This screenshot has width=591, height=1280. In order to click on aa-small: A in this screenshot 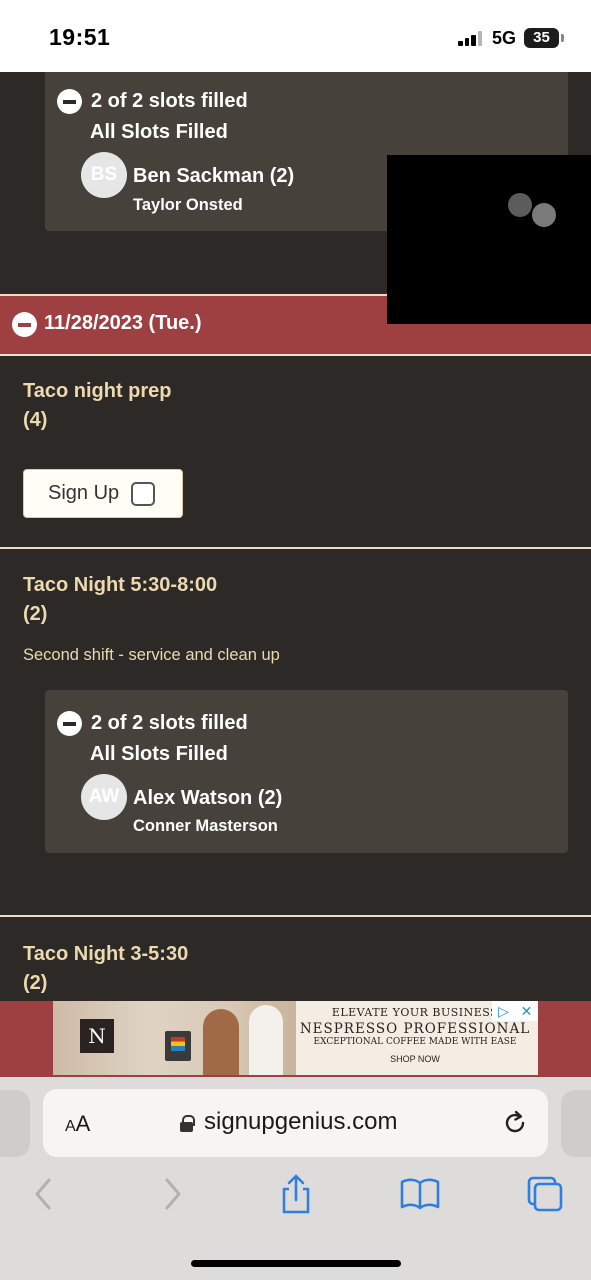, I will do `click(70, 1126)`.